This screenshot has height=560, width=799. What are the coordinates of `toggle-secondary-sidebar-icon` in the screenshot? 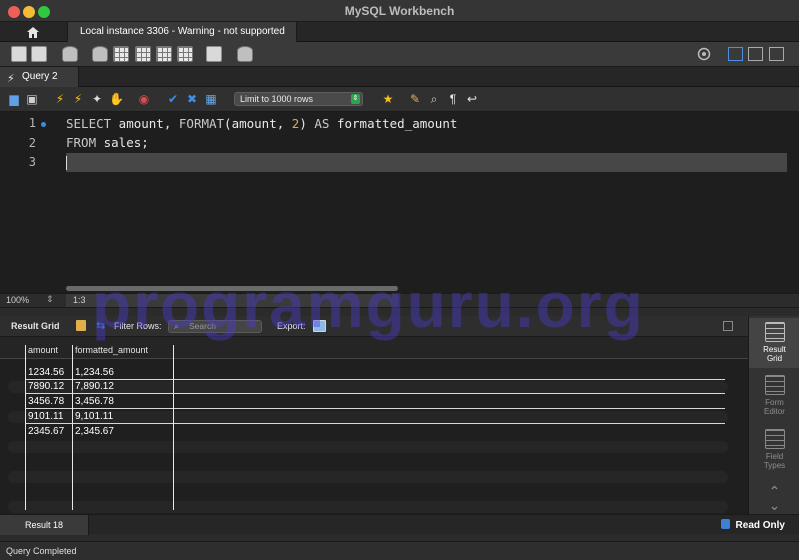 It's located at (776, 54).